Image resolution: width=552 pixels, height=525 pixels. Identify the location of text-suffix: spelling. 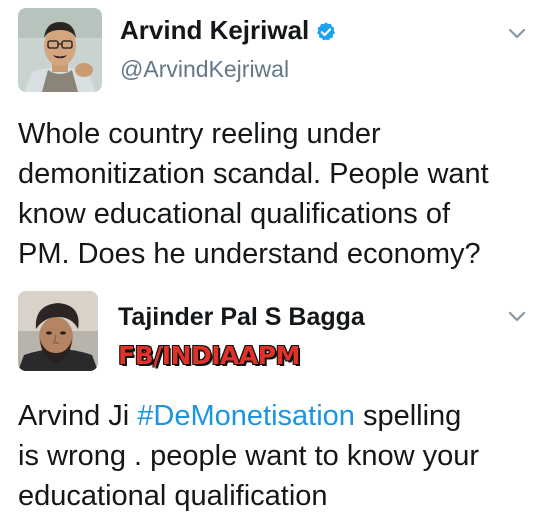
(408, 416).